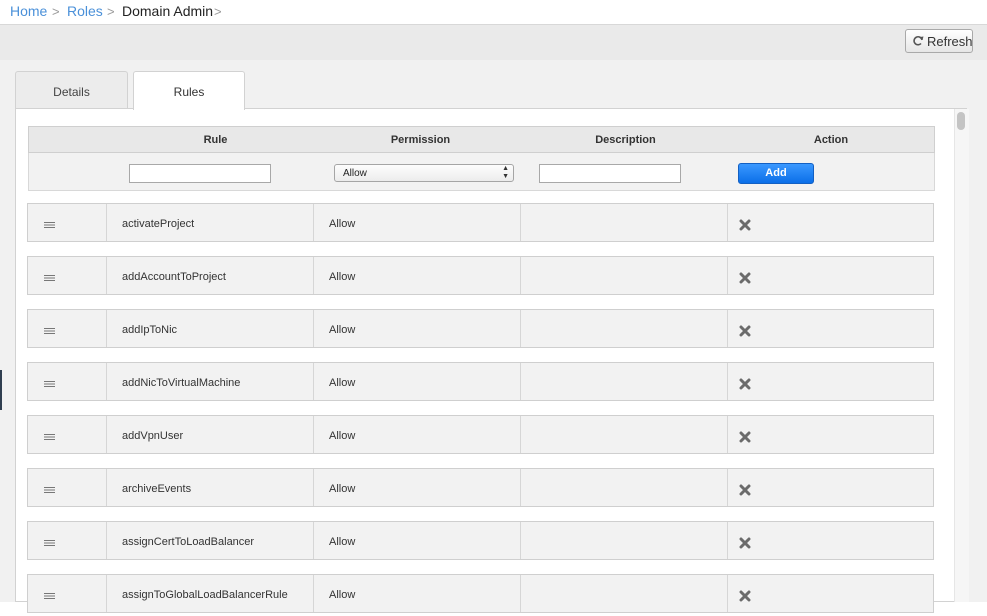 Image resolution: width=987 pixels, height=616 pixels. What do you see at coordinates (493, 12) in the screenshot?
I see `breadcrumb: Home > Roles > Domain Admin >` at bounding box center [493, 12].